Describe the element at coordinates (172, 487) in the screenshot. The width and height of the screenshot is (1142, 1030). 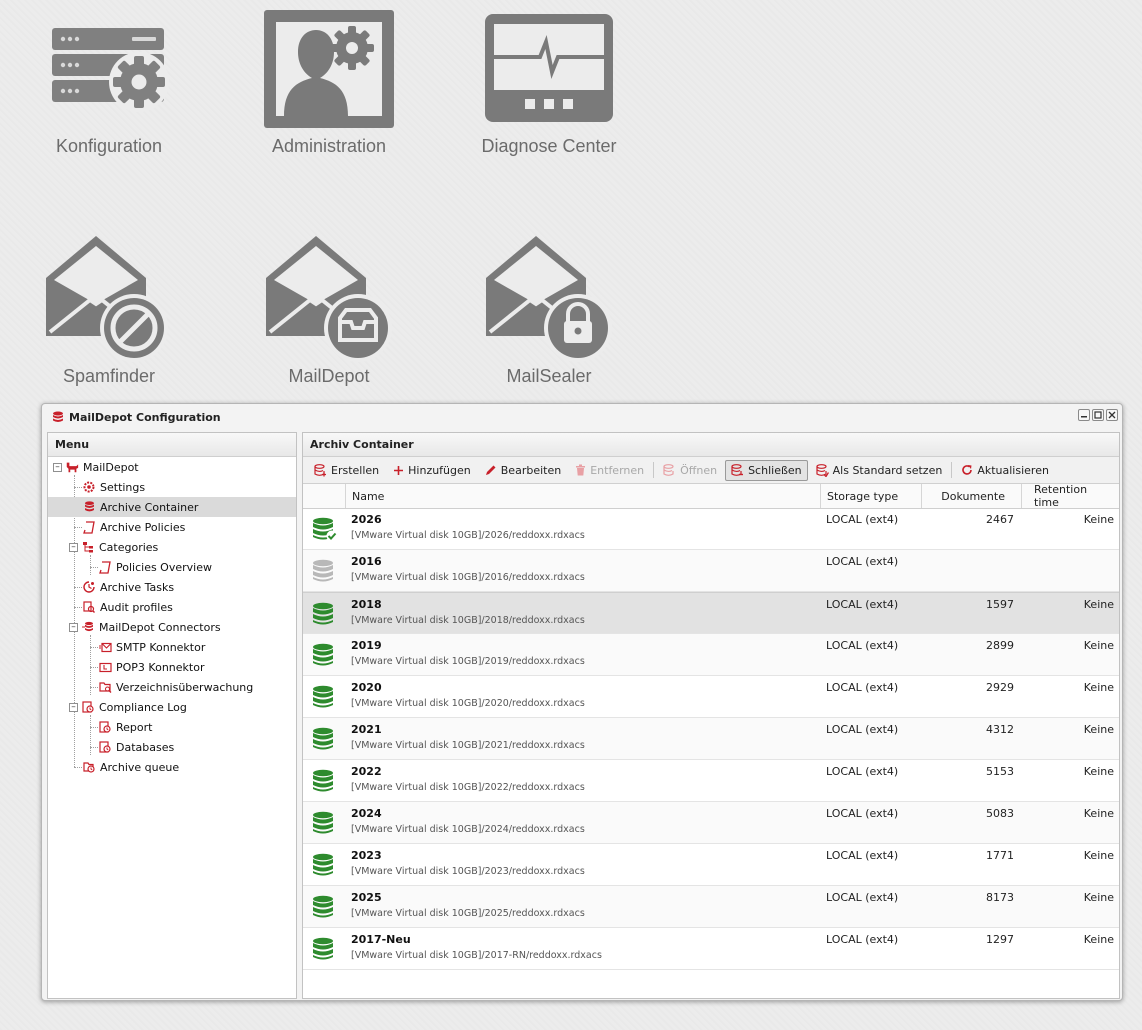
I see `tree-item-settings: Settings` at that location.